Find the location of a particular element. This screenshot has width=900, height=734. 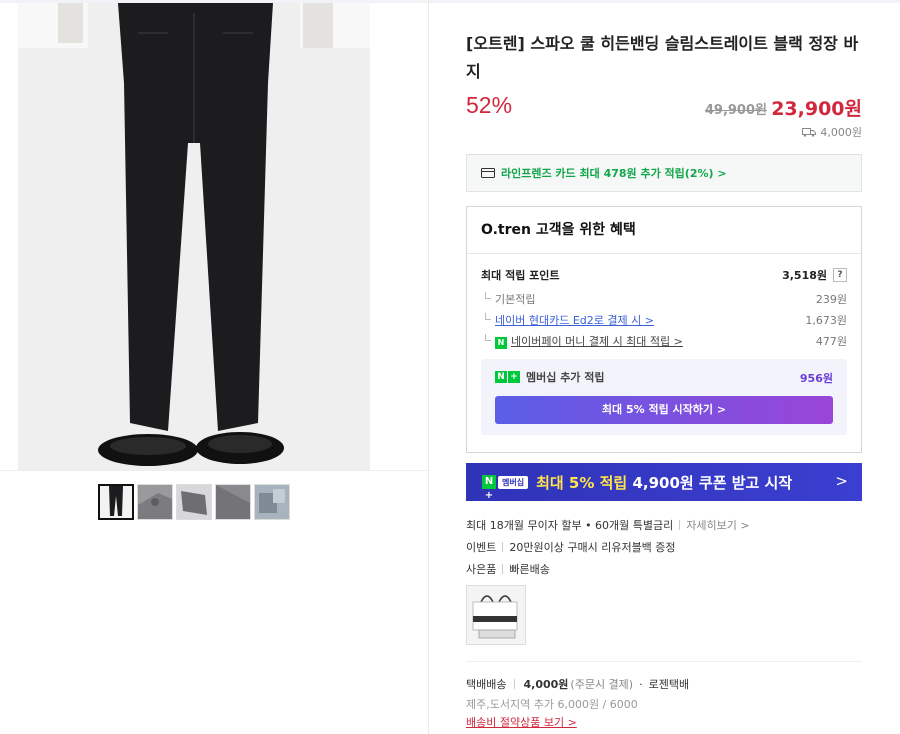

product-title: [오트렌] 스파오 쿨 히든밴딩 슬림스트레이트 블랙 정장 바지 is located at coordinates (662, 57).